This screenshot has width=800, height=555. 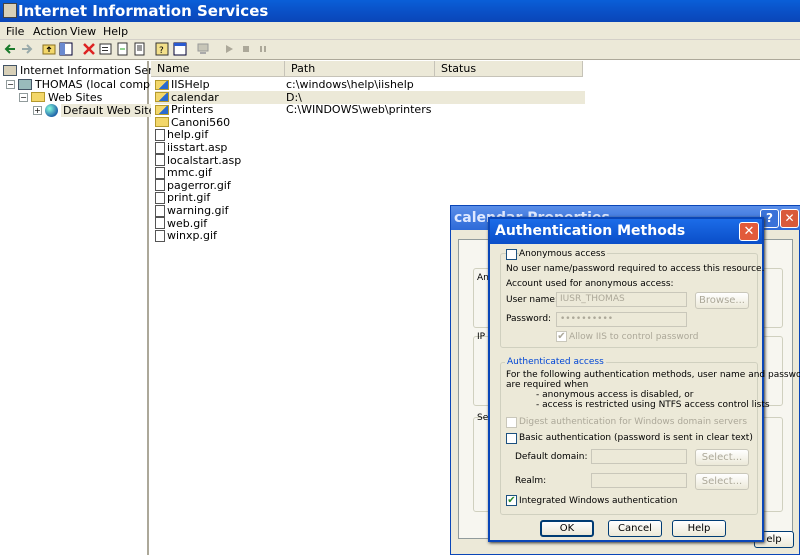 What do you see at coordinates (370, 160) in the screenshot?
I see `list-item: localstart.asp` at bounding box center [370, 160].